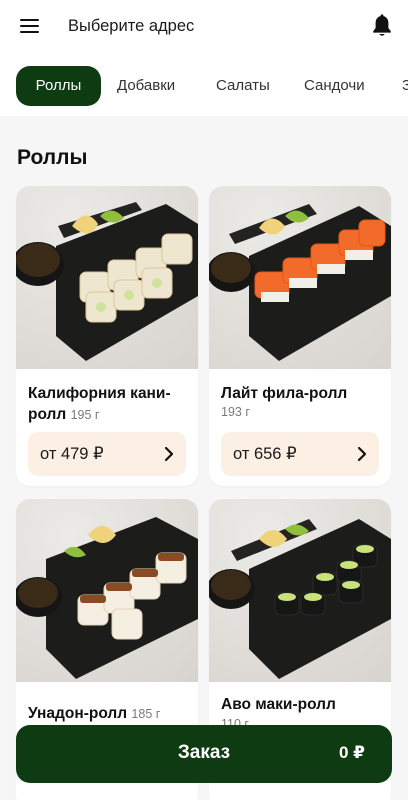 Image resolution: width=408 pixels, height=800 pixels. Describe the element at coordinates (94, 713) in the screenshot. I see `product-name: Унадон-ролл 185 г` at that location.